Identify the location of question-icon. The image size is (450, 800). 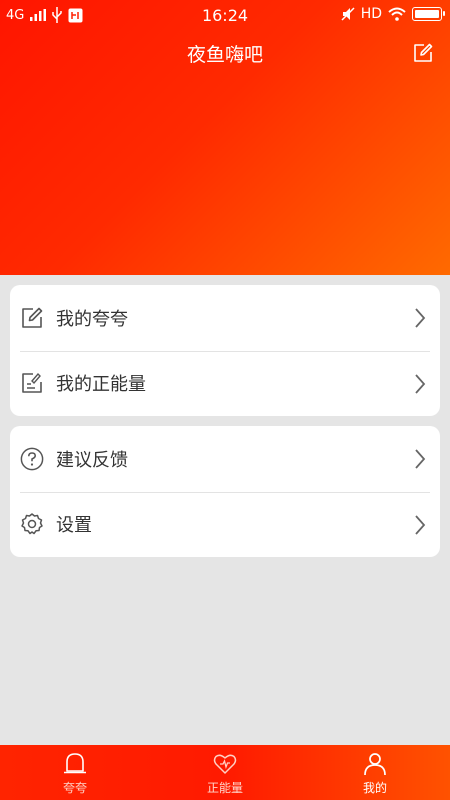
(32, 459).